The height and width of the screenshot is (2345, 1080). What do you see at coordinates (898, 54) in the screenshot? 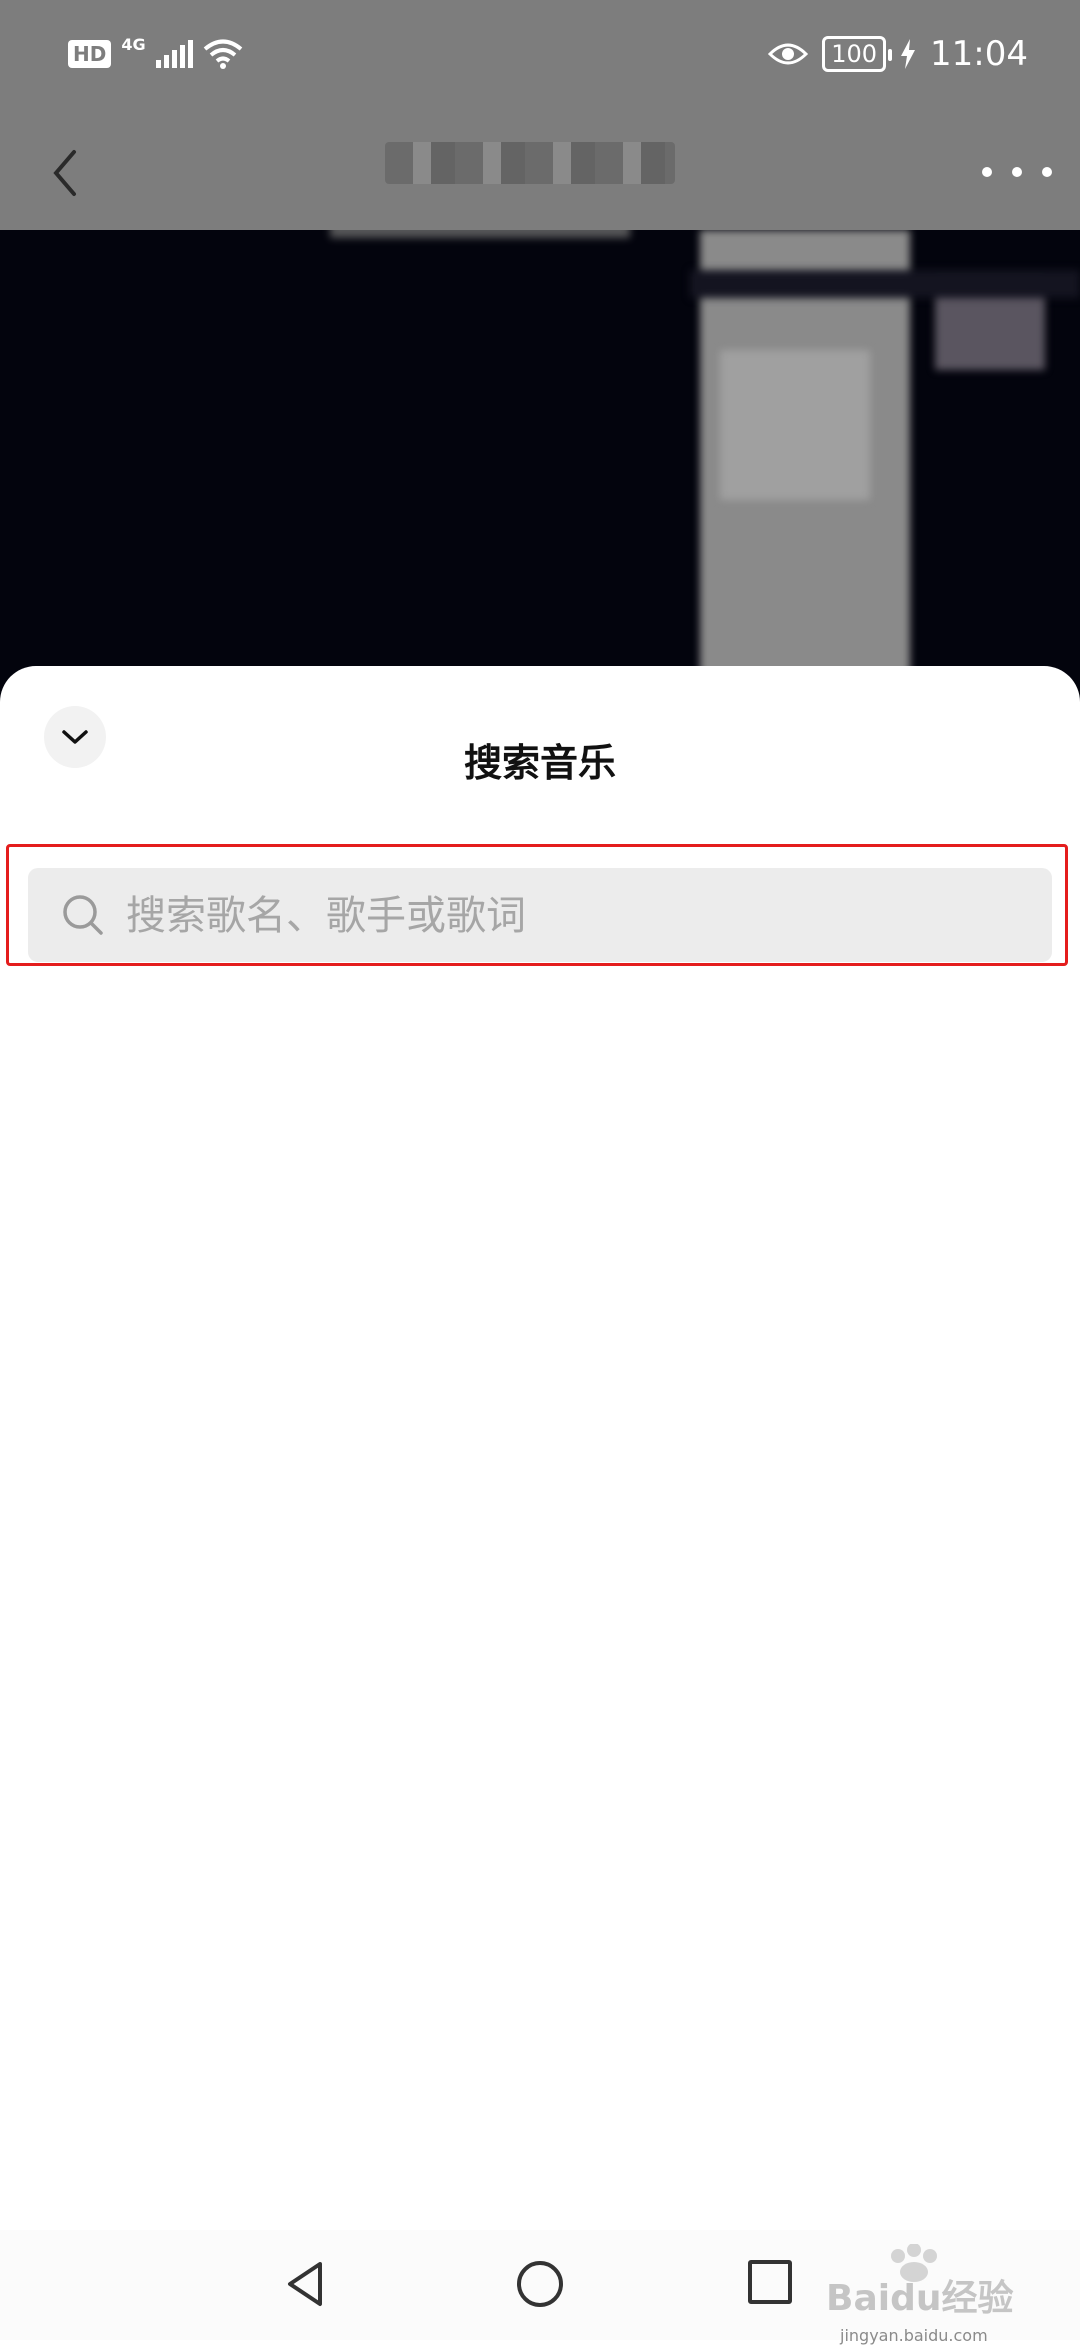
I see `status-right-group: 100 11:04` at bounding box center [898, 54].